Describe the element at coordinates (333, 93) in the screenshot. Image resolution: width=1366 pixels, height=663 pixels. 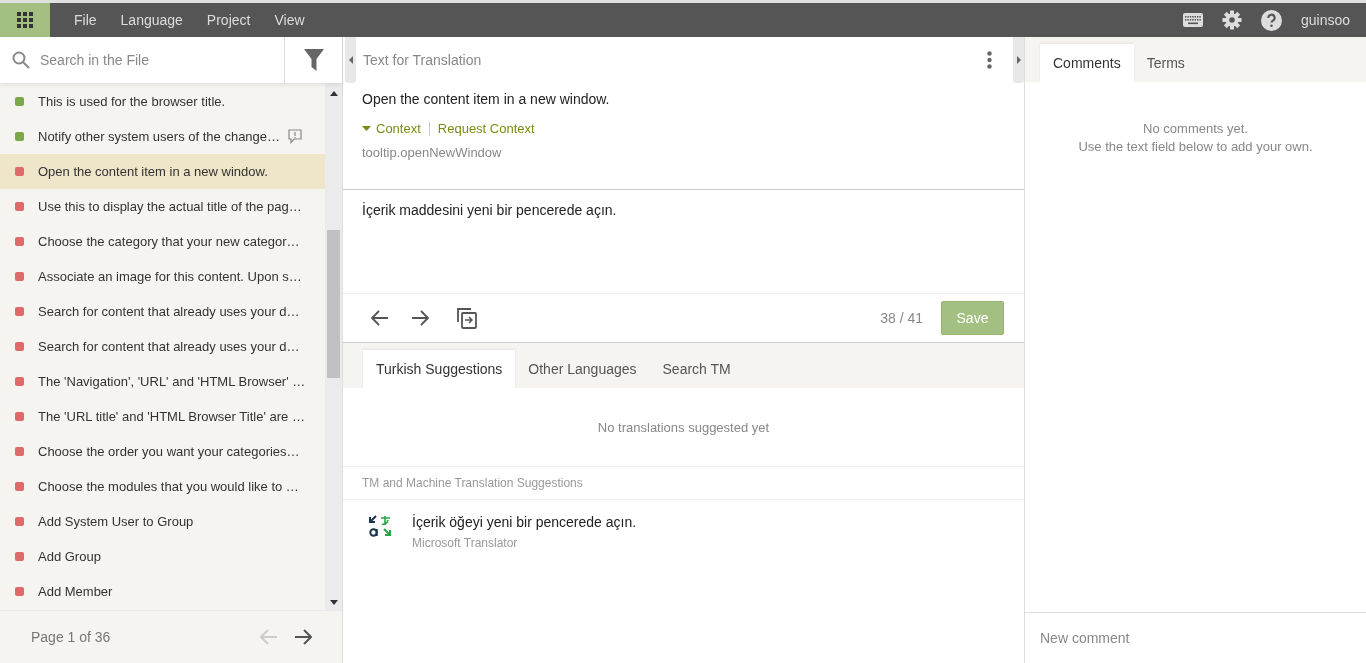
I see `scroll-up-icon` at that location.